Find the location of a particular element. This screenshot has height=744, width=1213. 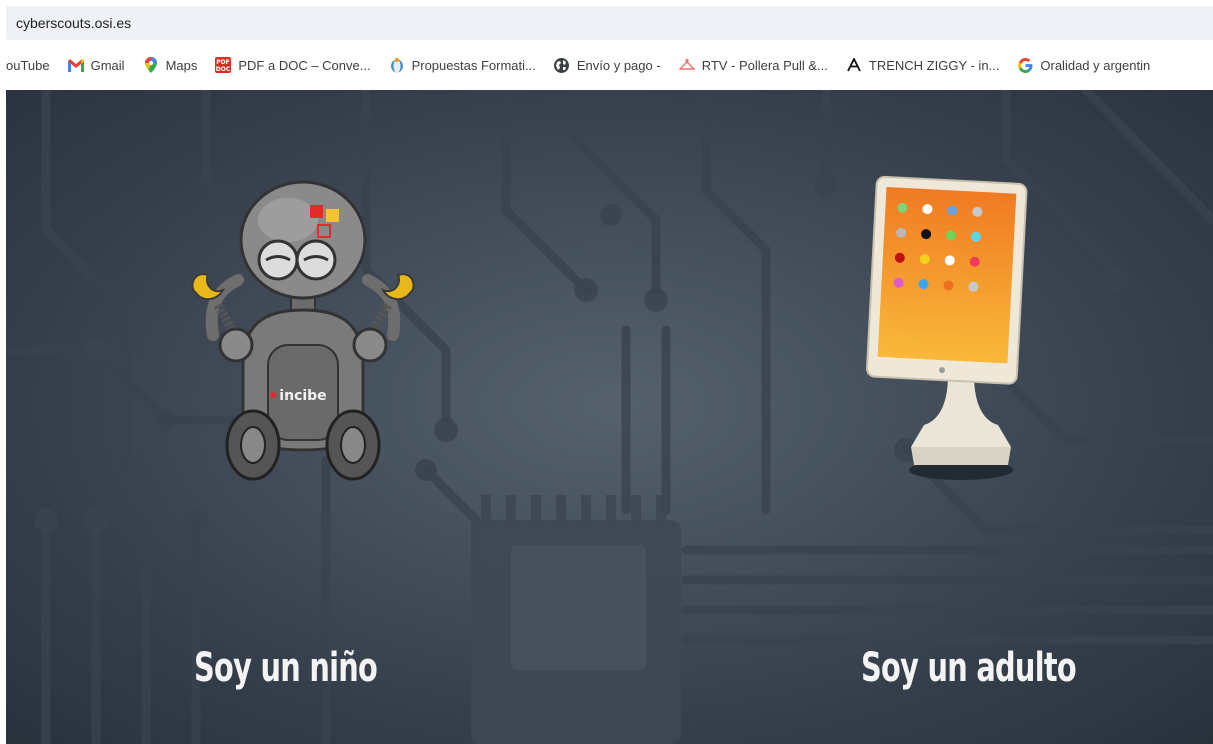

bookmark-oralidad: Oralidad y argentin is located at coordinates (1083, 65).